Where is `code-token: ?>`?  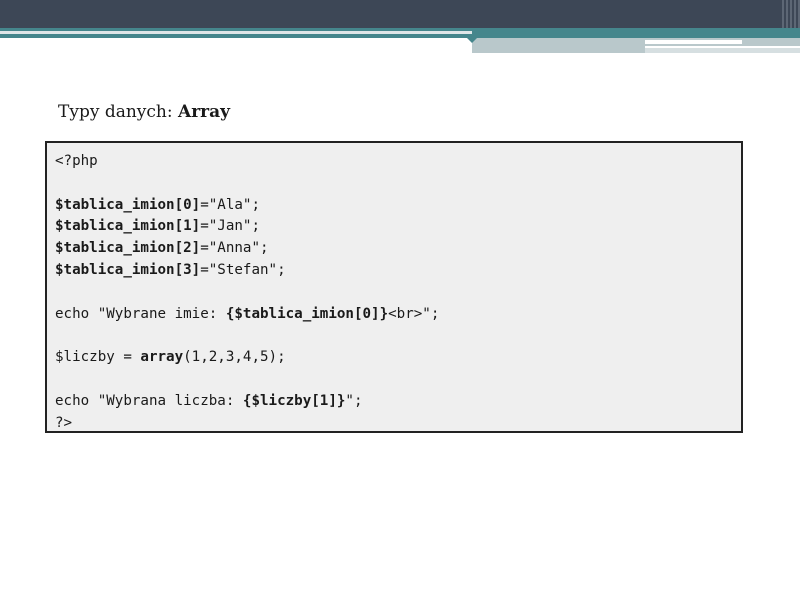 code-token: ?> is located at coordinates (64, 422).